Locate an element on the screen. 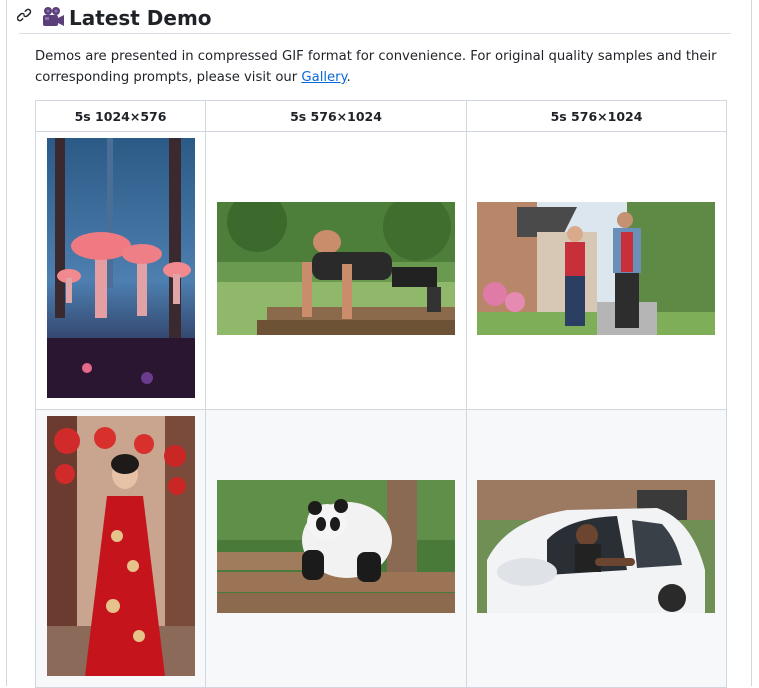 This screenshot has width=759, height=688. section-heading: Latest Demo is located at coordinates (373, 18).